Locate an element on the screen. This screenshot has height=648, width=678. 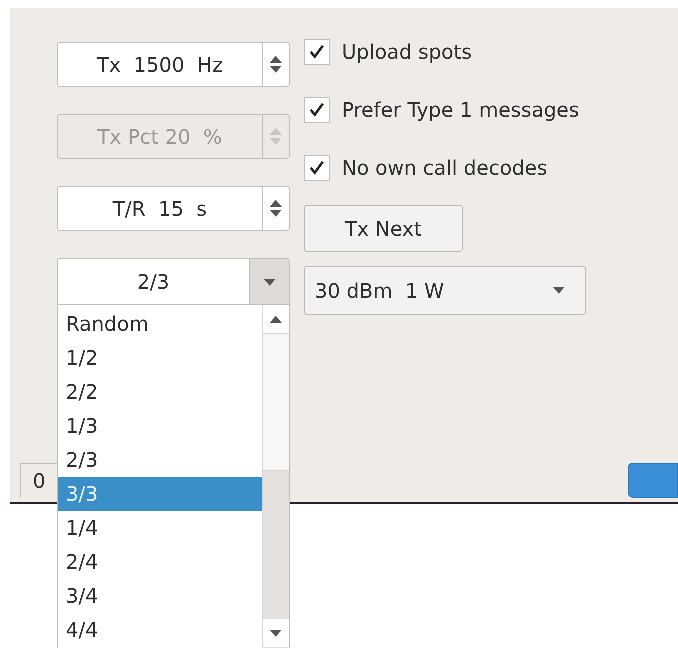
scrollbar-thumb is located at coordinates (276, 402).